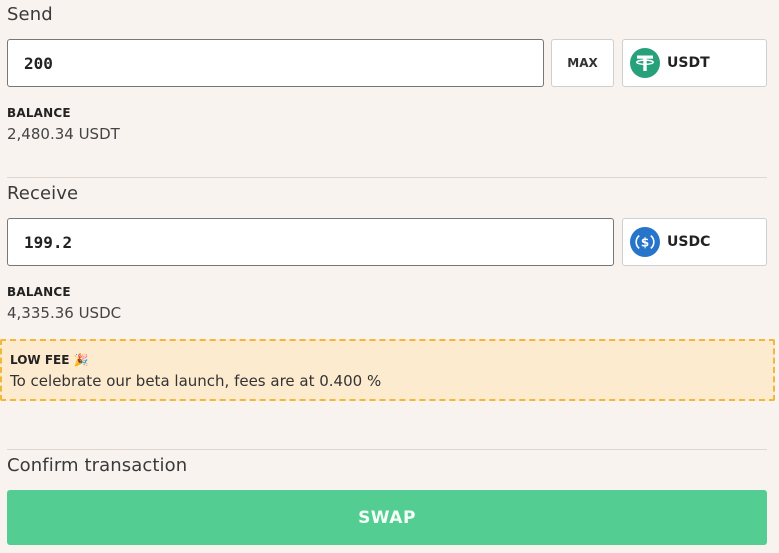  Describe the element at coordinates (645, 63) in the screenshot. I see `tether-icon` at that location.